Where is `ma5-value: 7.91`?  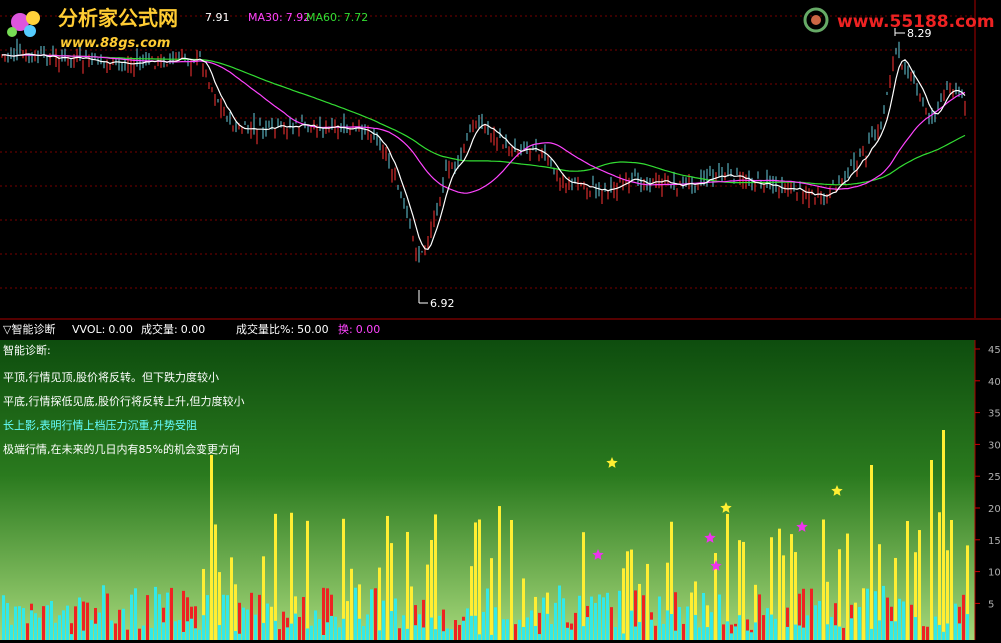
ma5-value: 7.91 is located at coordinates (217, 17).